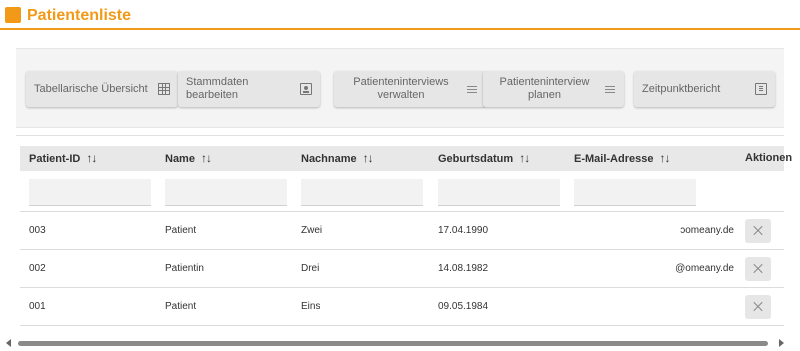 This screenshot has width=800, height=351. I want to click on edit-master-data-button: Stammdaten bearbeiten, so click(249, 89).